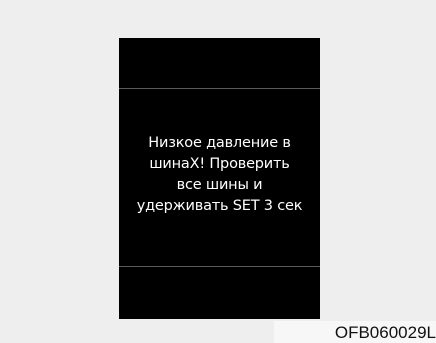 The image size is (436, 343). What do you see at coordinates (219, 163) in the screenshot?
I see `message-line: шинаХ! Проверить` at bounding box center [219, 163].